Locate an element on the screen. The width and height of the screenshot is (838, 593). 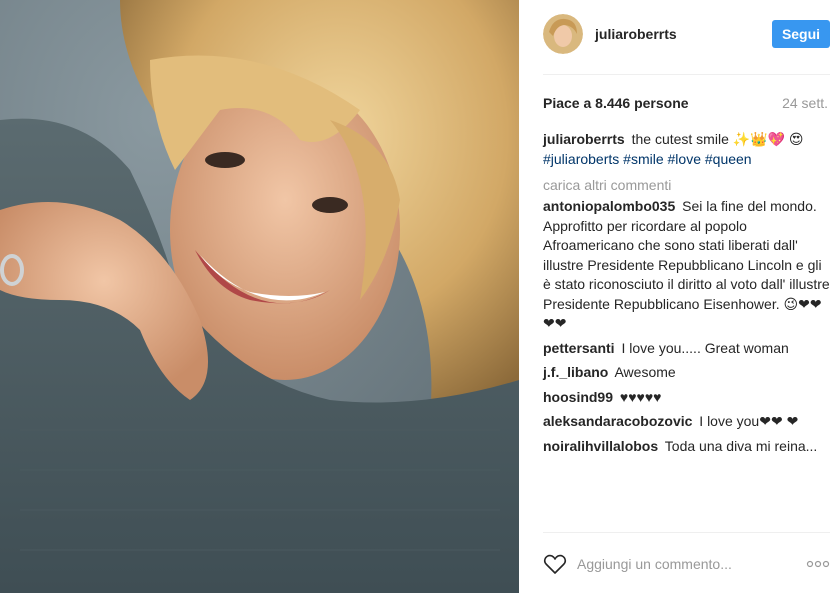
post-username: juliaroberrts is located at coordinates (683, 34).